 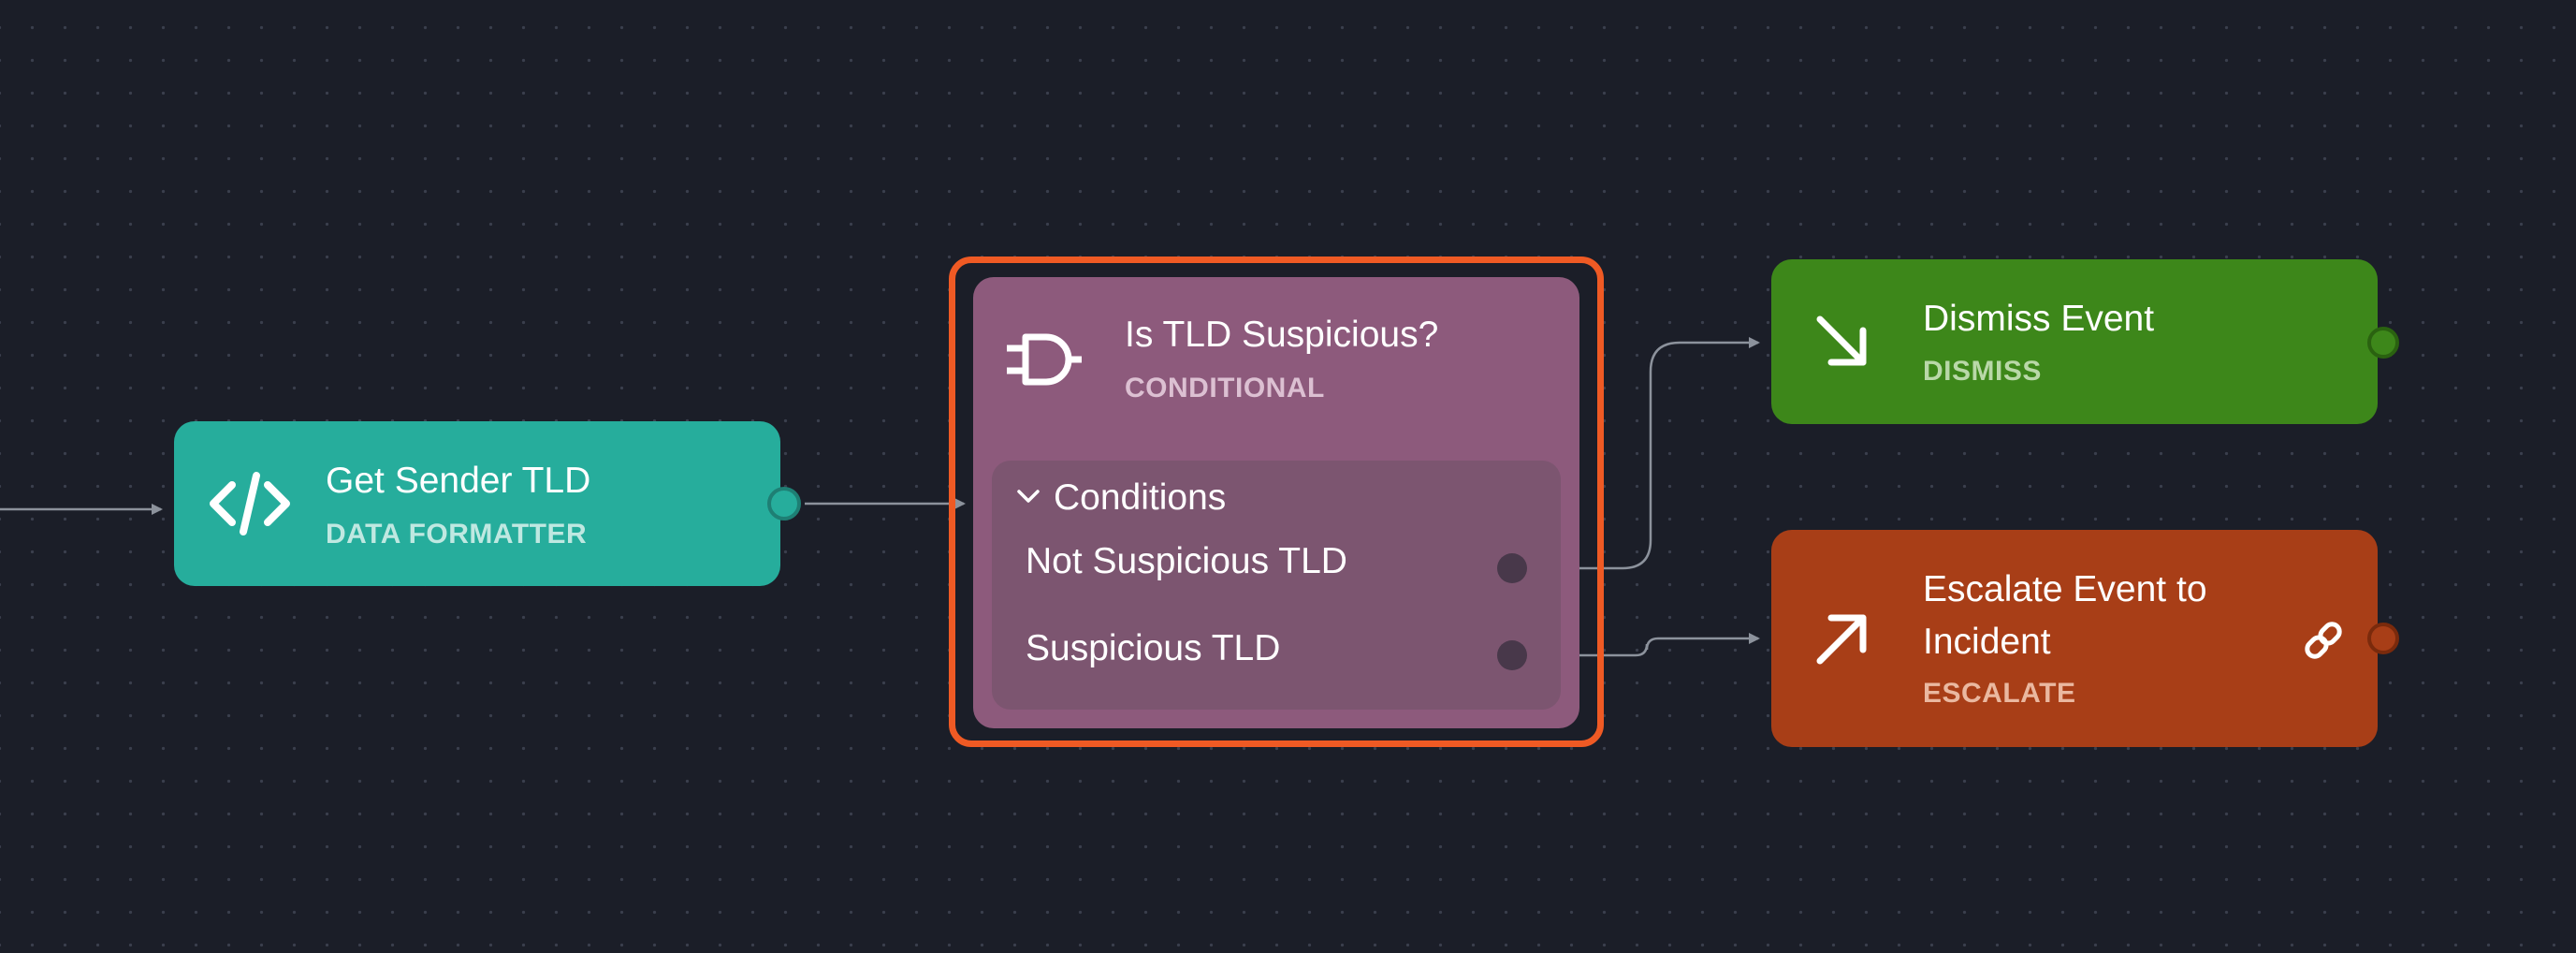 What do you see at coordinates (457, 534) in the screenshot?
I see `node-type-label: DATA FORMATTER` at bounding box center [457, 534].